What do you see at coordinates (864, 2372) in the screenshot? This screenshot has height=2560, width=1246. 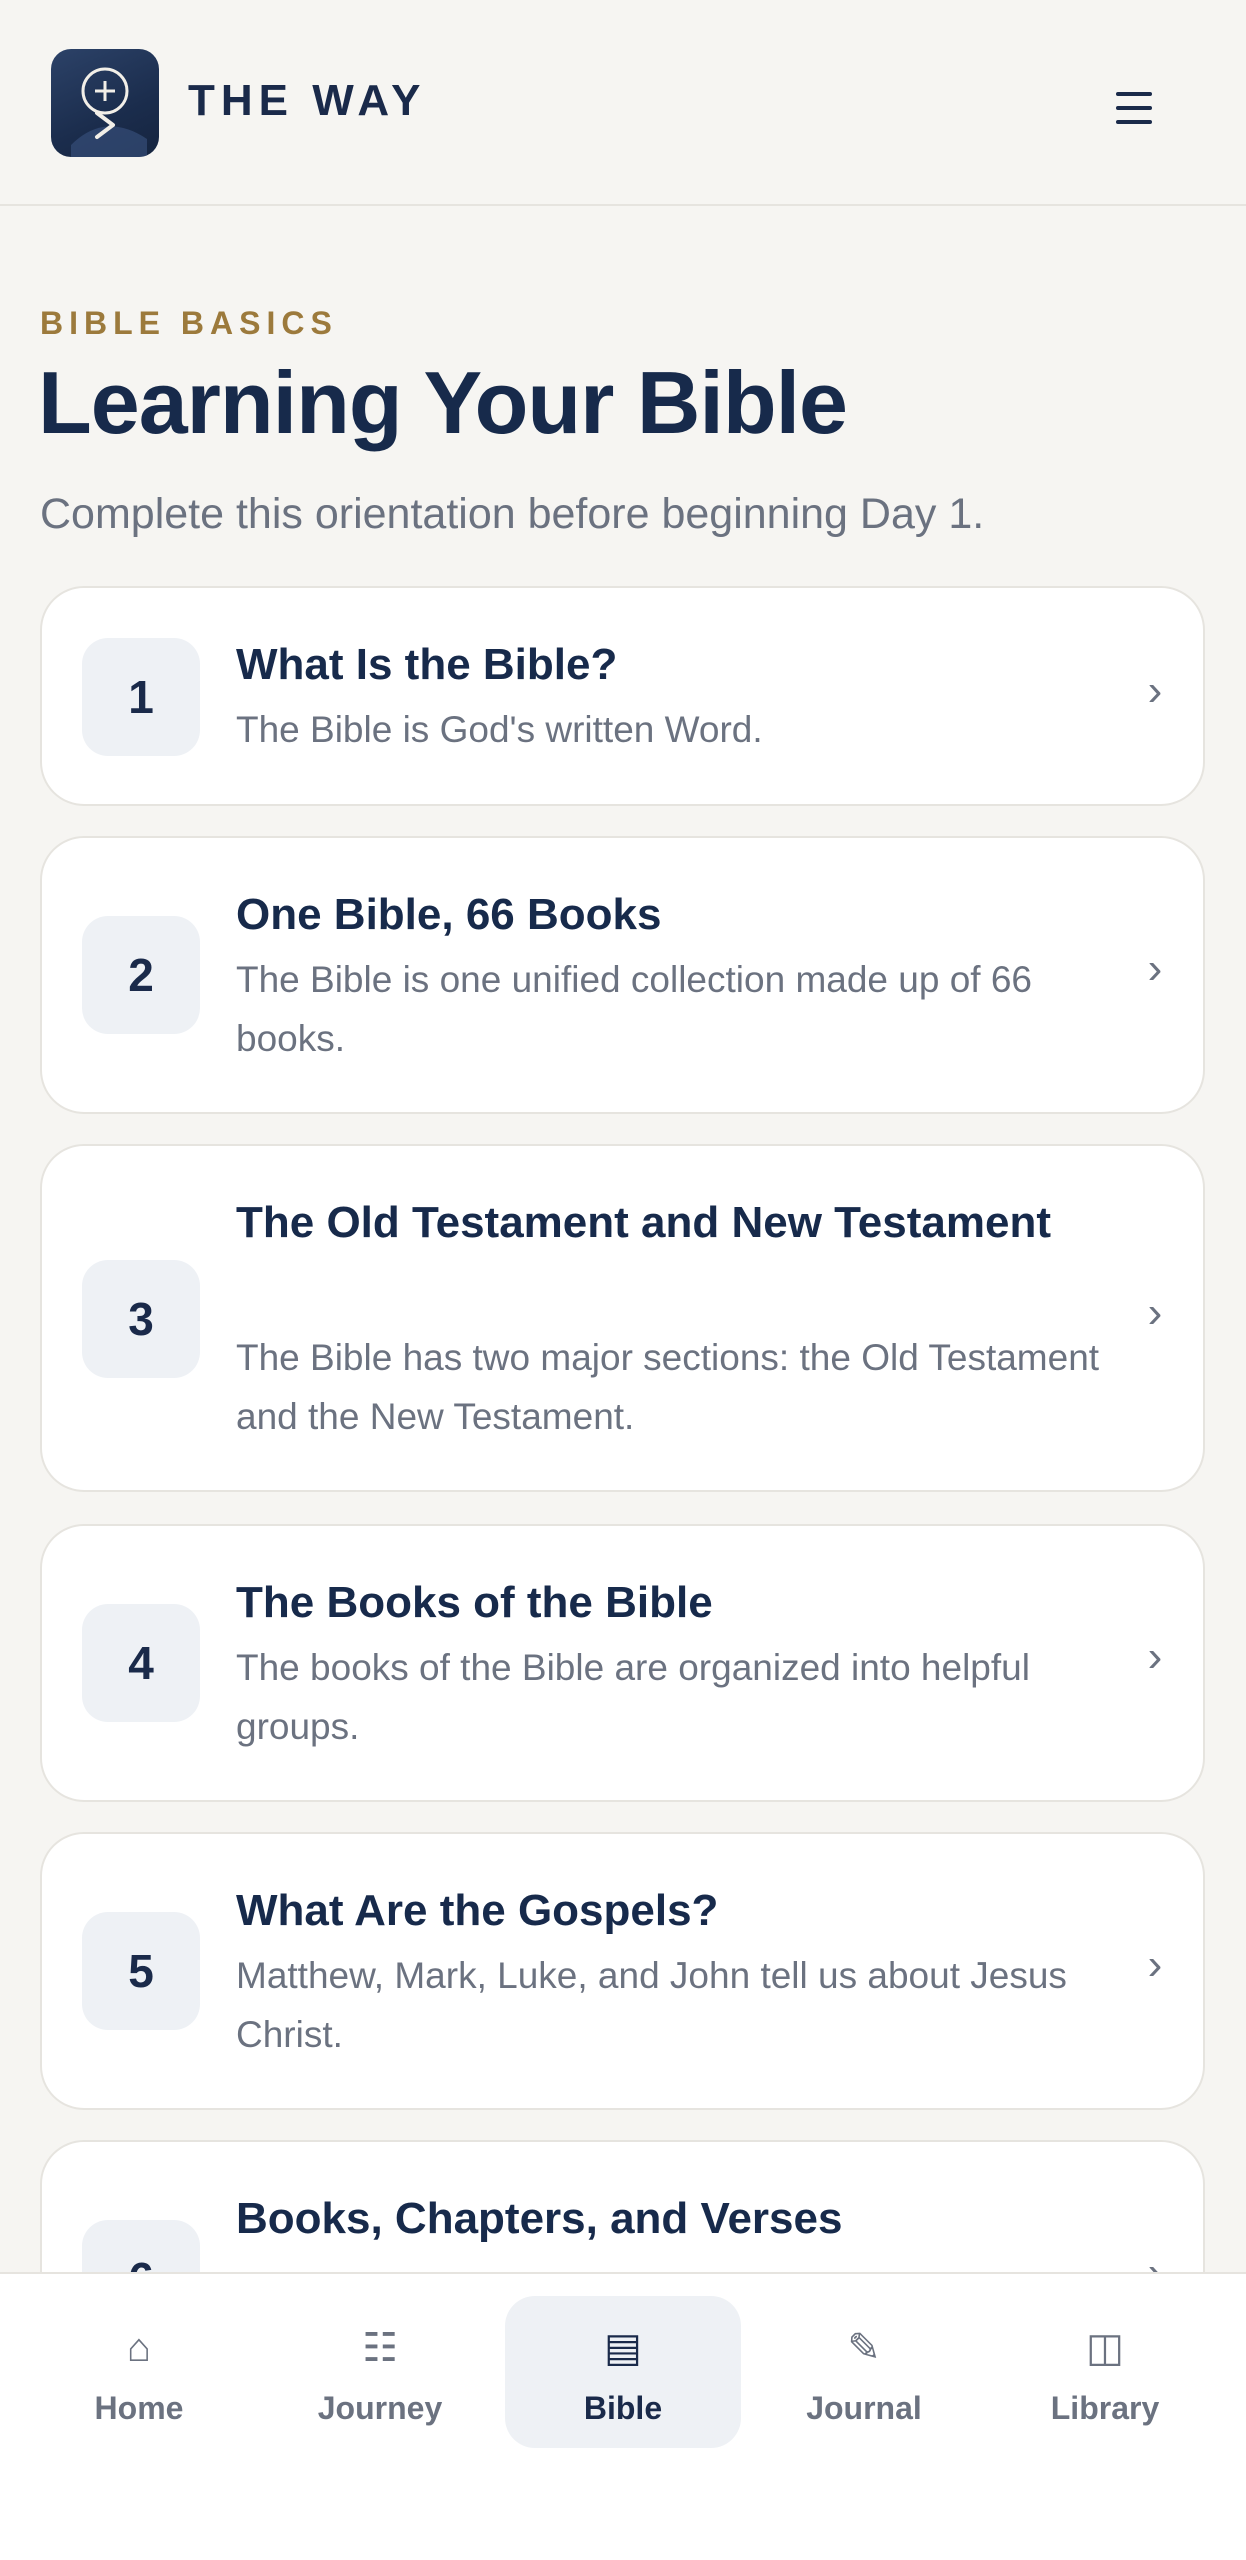 I see `nav-item-journal: ✎ Journal` at bounding box center [864, 2372].